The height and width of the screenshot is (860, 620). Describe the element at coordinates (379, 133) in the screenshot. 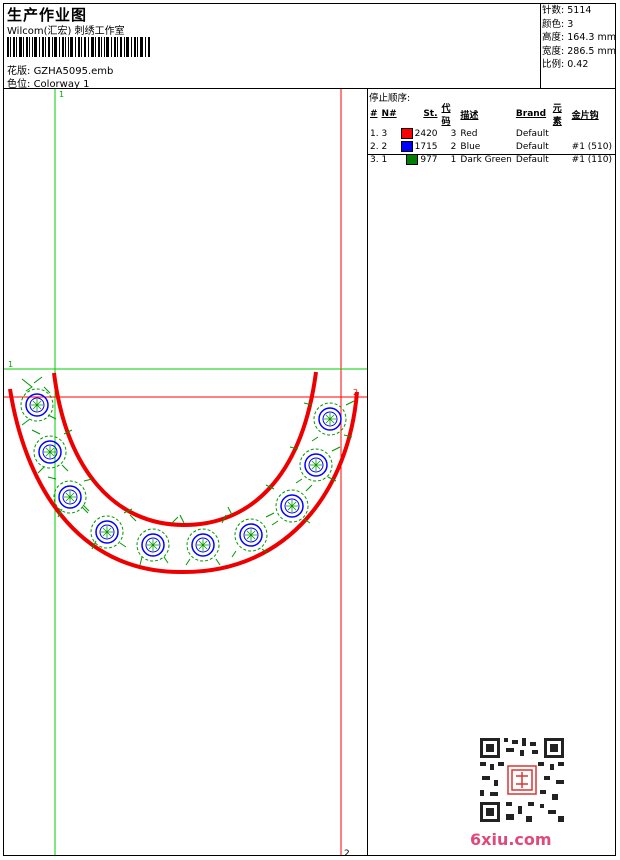

I see `row-number: 1. 3` at that location.